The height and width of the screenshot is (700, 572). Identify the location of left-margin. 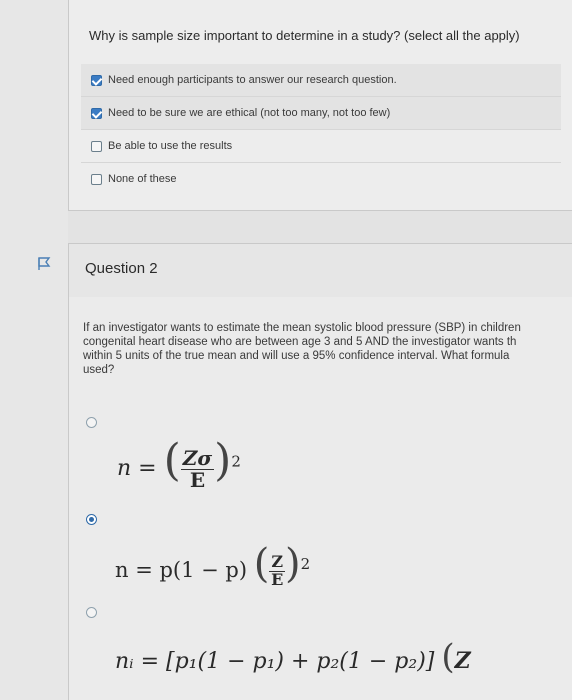
(34, 350).